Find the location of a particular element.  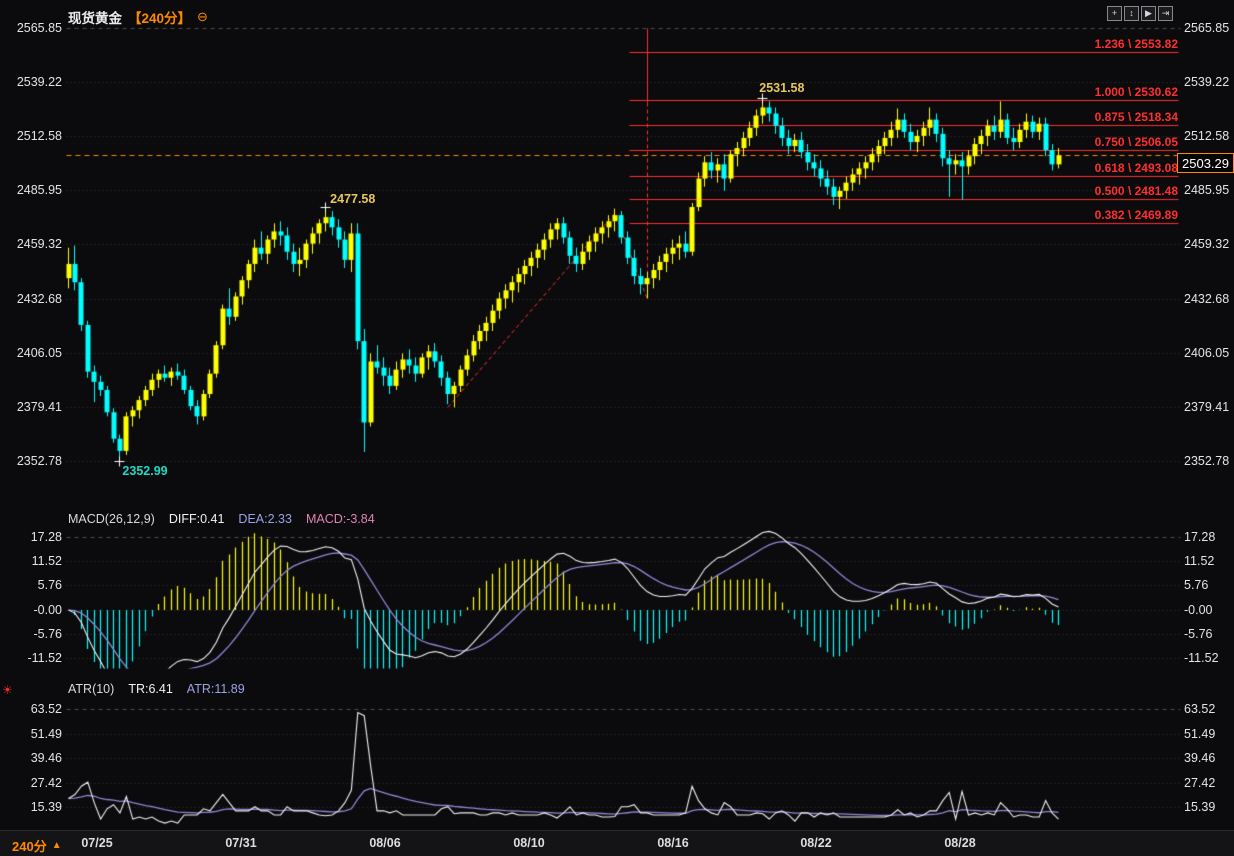

fib-level-label: 0.500 \ 2481.48 is located at coordinates (1136, 191).